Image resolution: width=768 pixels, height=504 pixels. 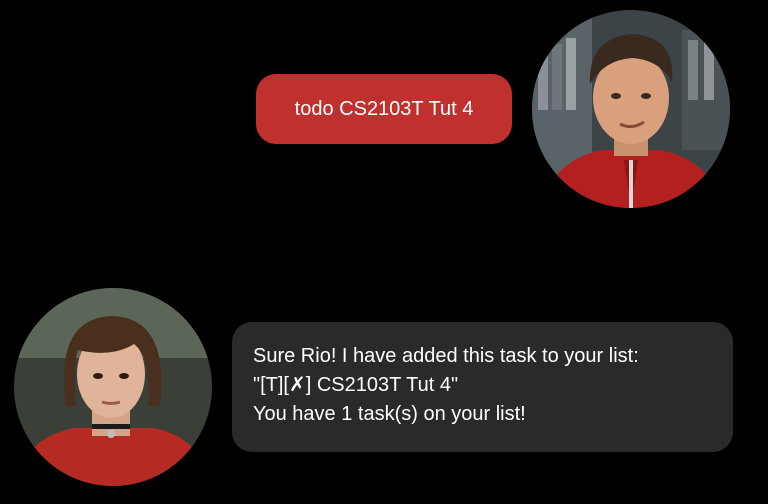 I want to click on user-message-text: todo CS2103T Tut 4, so click(x=384, y=108).